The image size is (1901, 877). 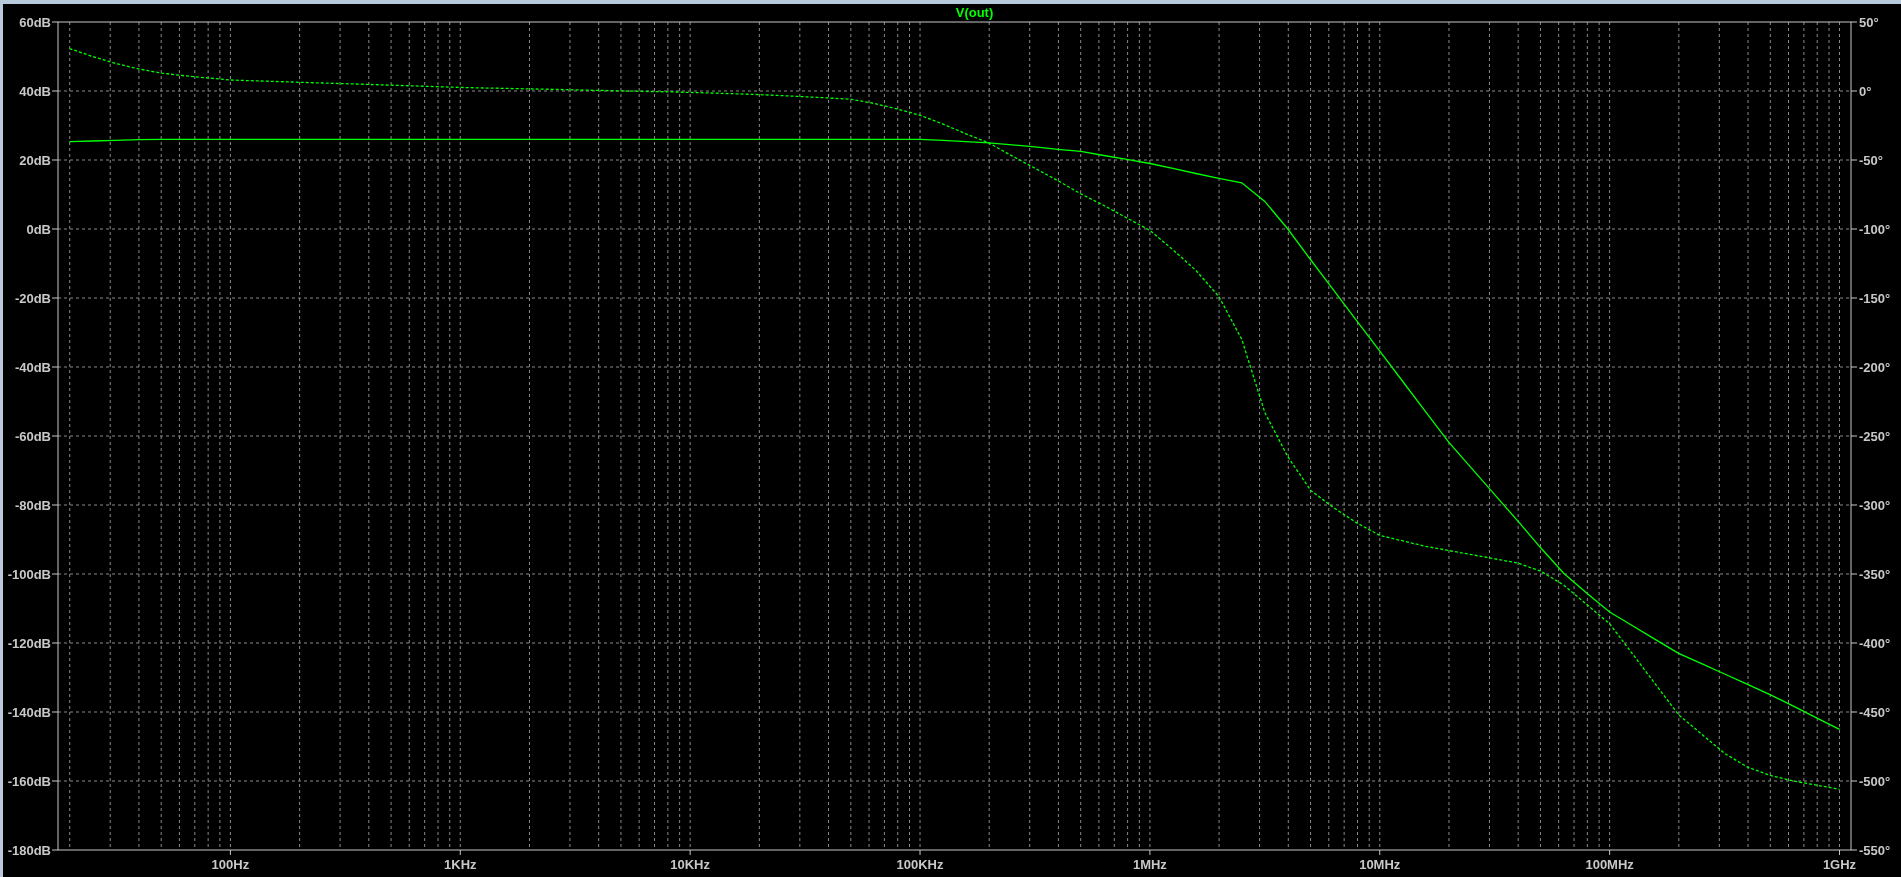 What do you see at coordinates (1875, 367) in the screenshot?
I see `axis-tick-label: -200°` at bounding box center [1875, 367].